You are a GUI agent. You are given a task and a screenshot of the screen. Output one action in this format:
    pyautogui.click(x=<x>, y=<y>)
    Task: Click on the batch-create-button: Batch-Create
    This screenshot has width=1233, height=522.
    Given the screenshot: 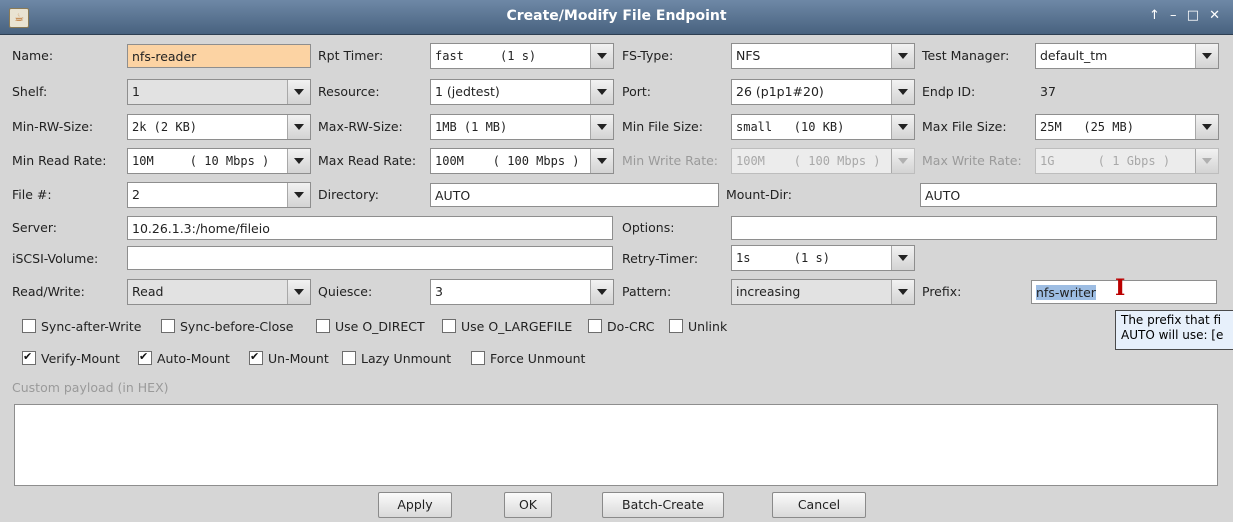 What is the action you would take?
    pyautogui.click(x=663, y=505)
    